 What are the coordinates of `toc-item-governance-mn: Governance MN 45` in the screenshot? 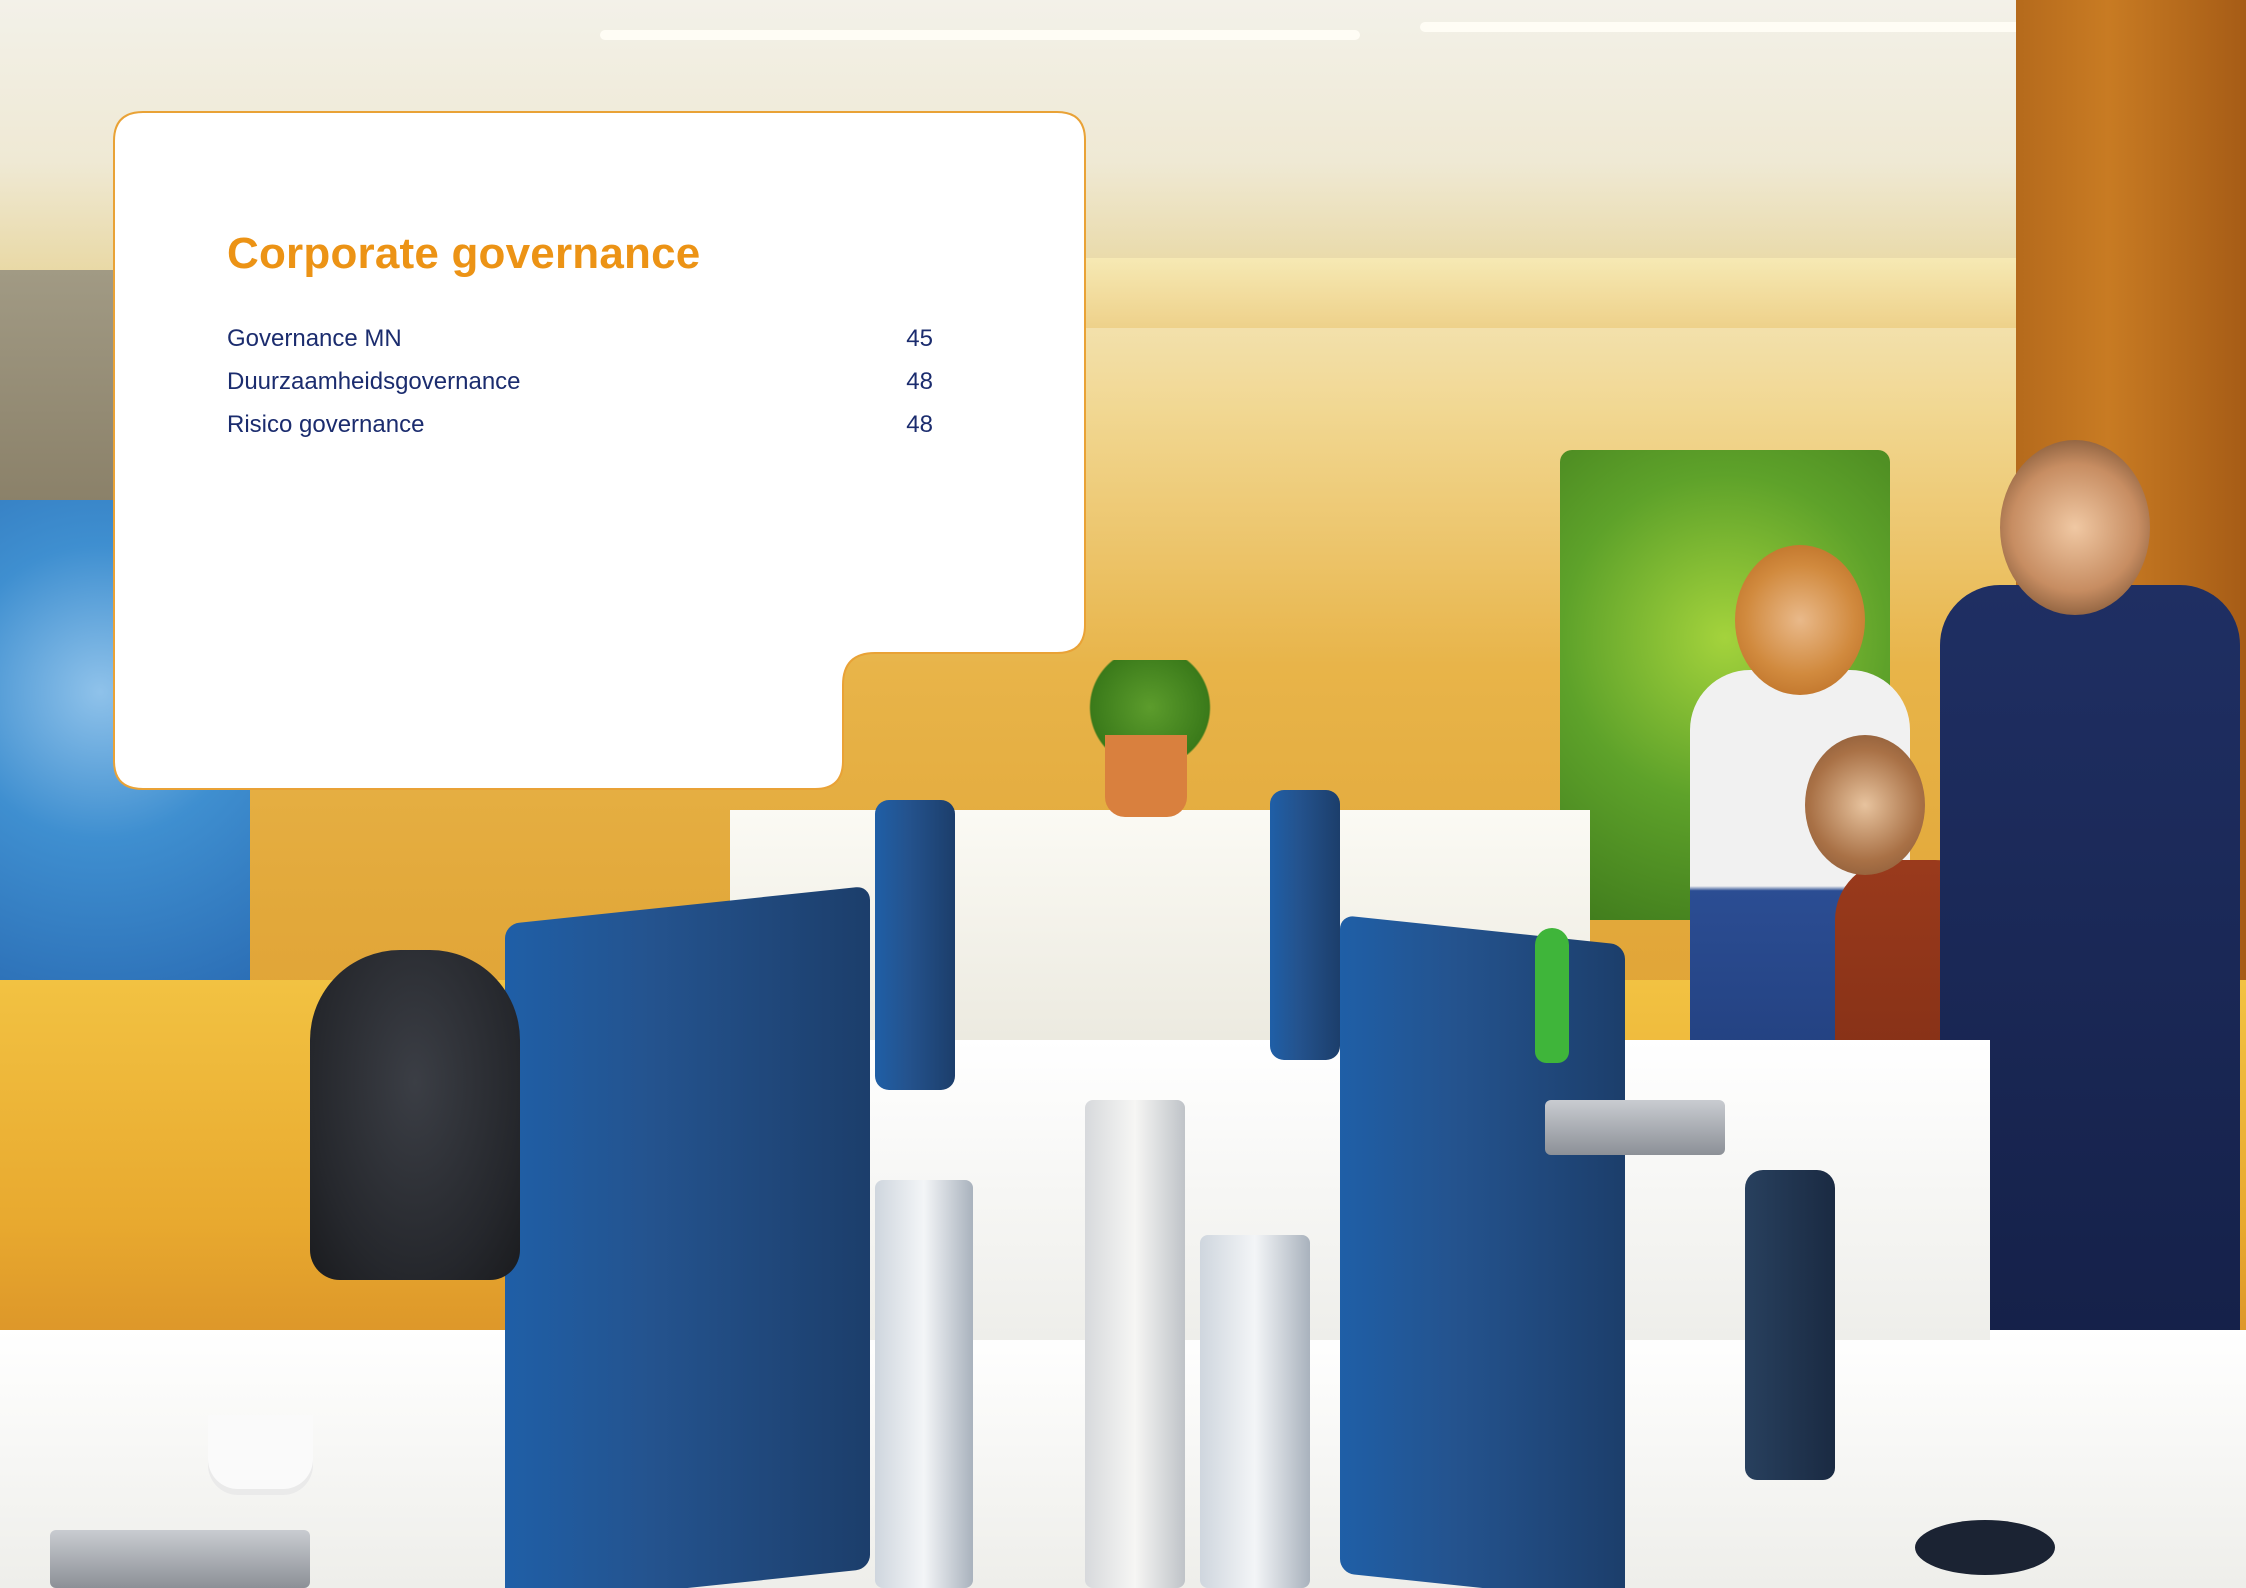 It's located at (580, 346).